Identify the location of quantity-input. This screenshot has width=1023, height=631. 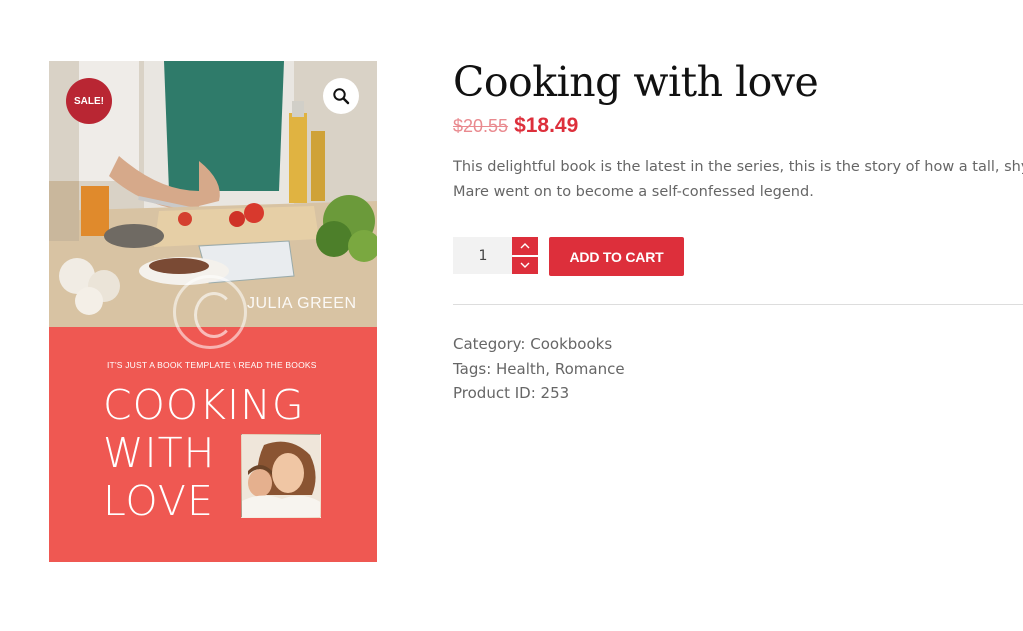
(483, 255).